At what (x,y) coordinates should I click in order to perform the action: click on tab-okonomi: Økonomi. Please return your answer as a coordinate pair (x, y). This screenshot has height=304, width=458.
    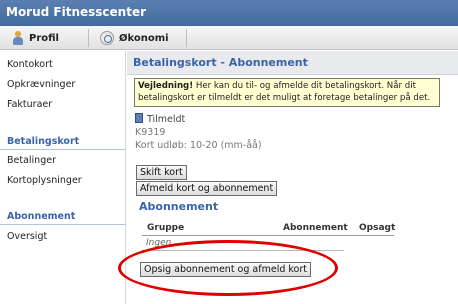
    Looking at the image, I should click on (134, 38).